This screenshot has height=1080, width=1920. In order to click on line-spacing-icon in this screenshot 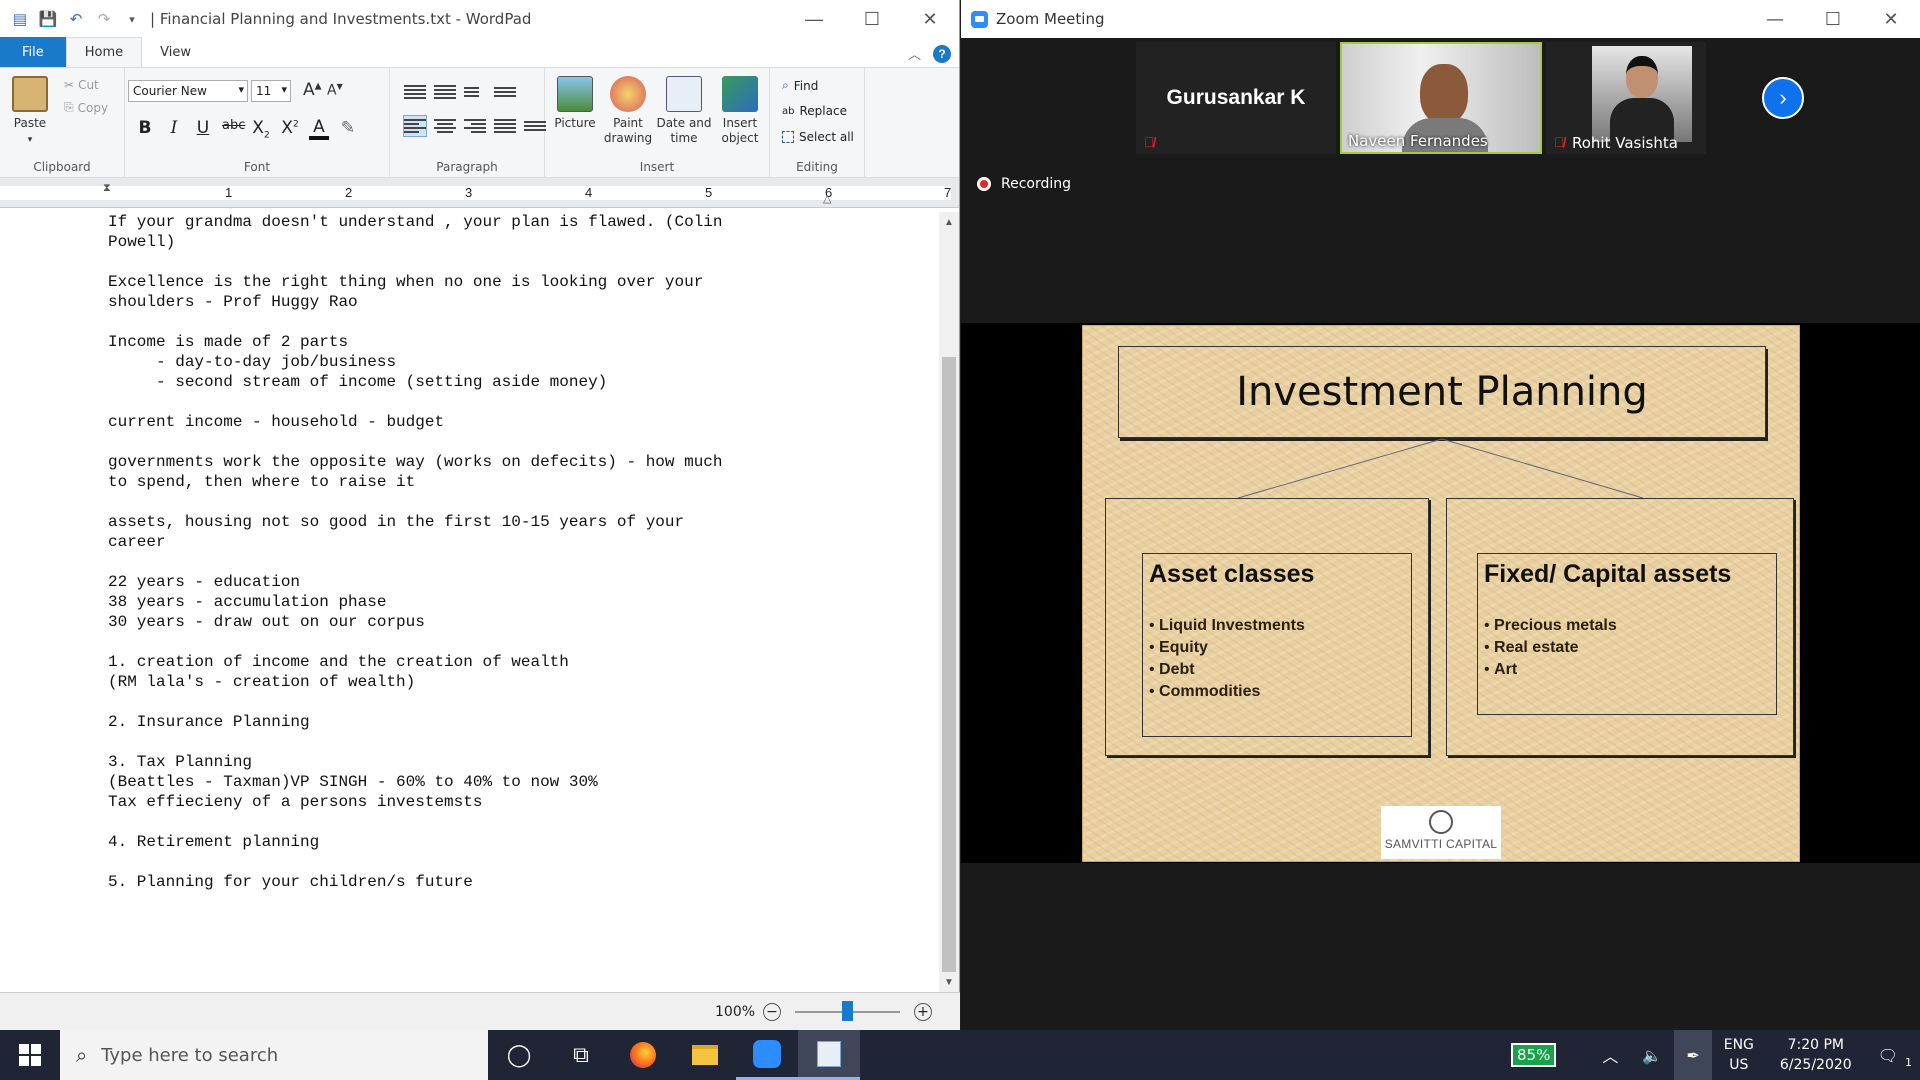, I will do `click(505, 92)`.